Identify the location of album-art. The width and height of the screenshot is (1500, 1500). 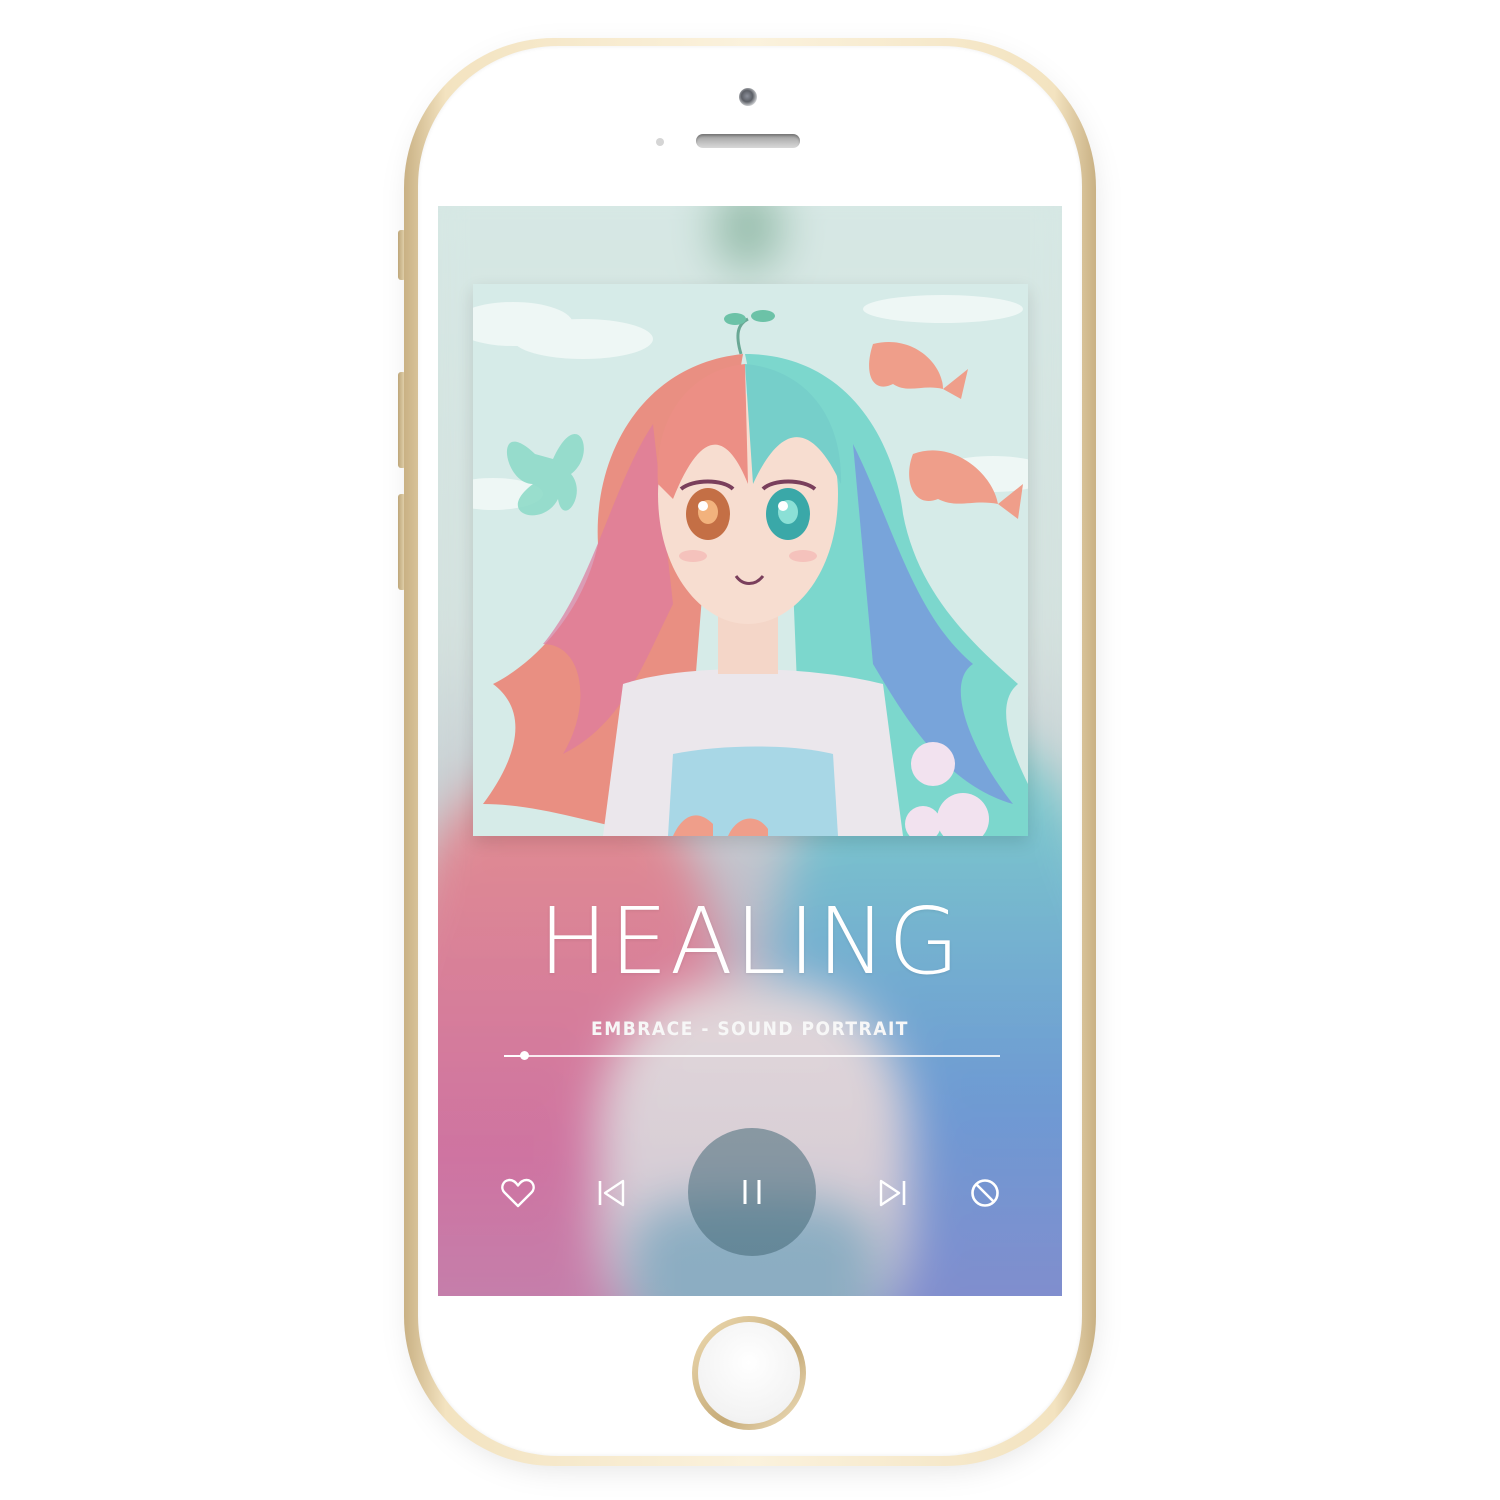
(750, 560).